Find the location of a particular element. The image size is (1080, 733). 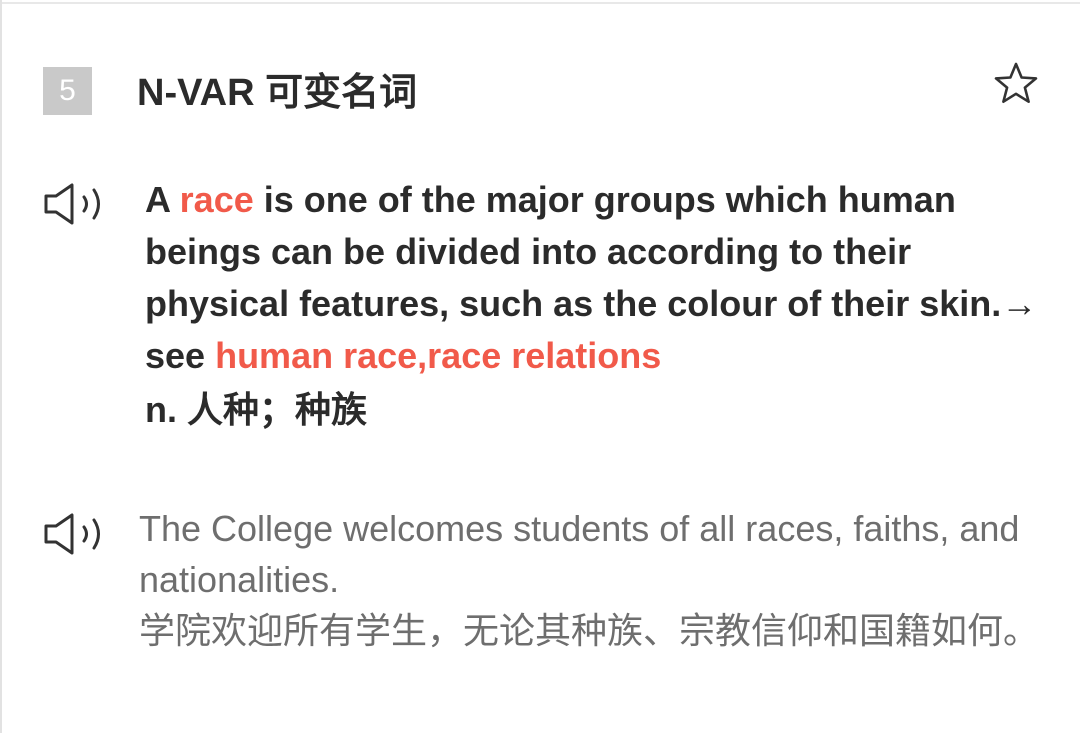

see-also-link: human race,race relations is located at coordinates (438, 355).